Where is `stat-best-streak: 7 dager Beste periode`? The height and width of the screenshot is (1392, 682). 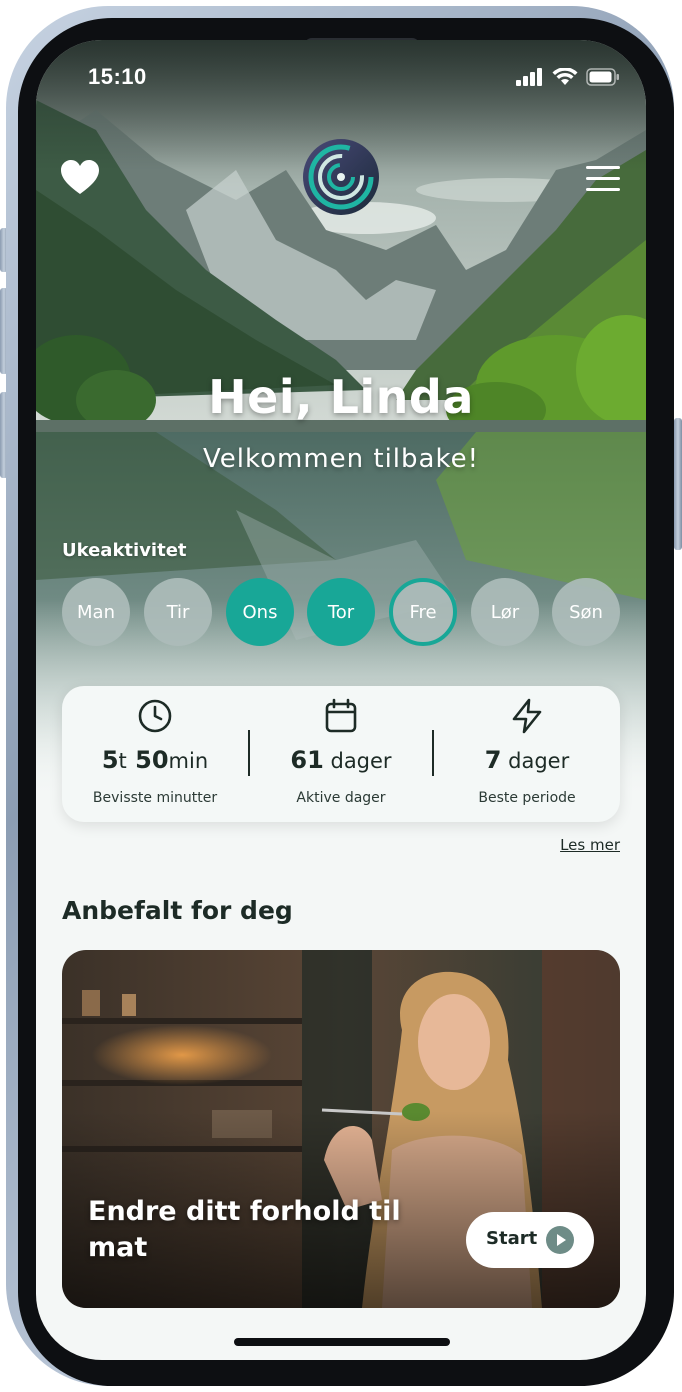
stat-best-streak: 7 dager Beste periode is located at coordinates (527, 754).